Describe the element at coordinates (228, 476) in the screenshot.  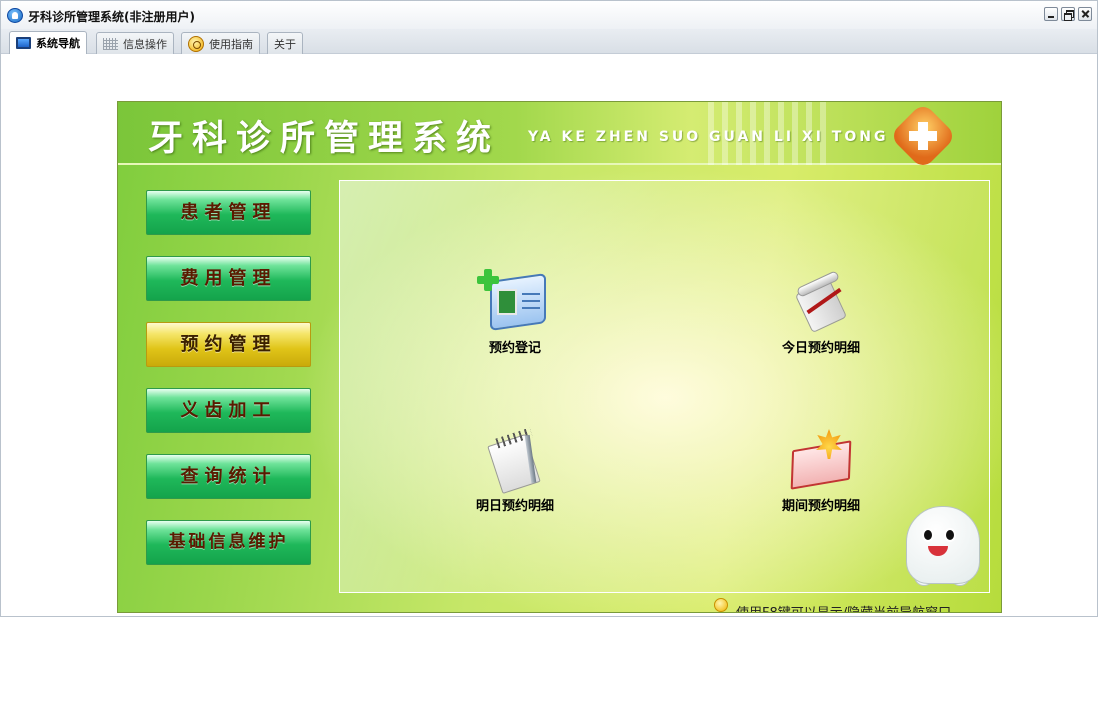
I see `query-statistics-button: 查询统计` at that location.